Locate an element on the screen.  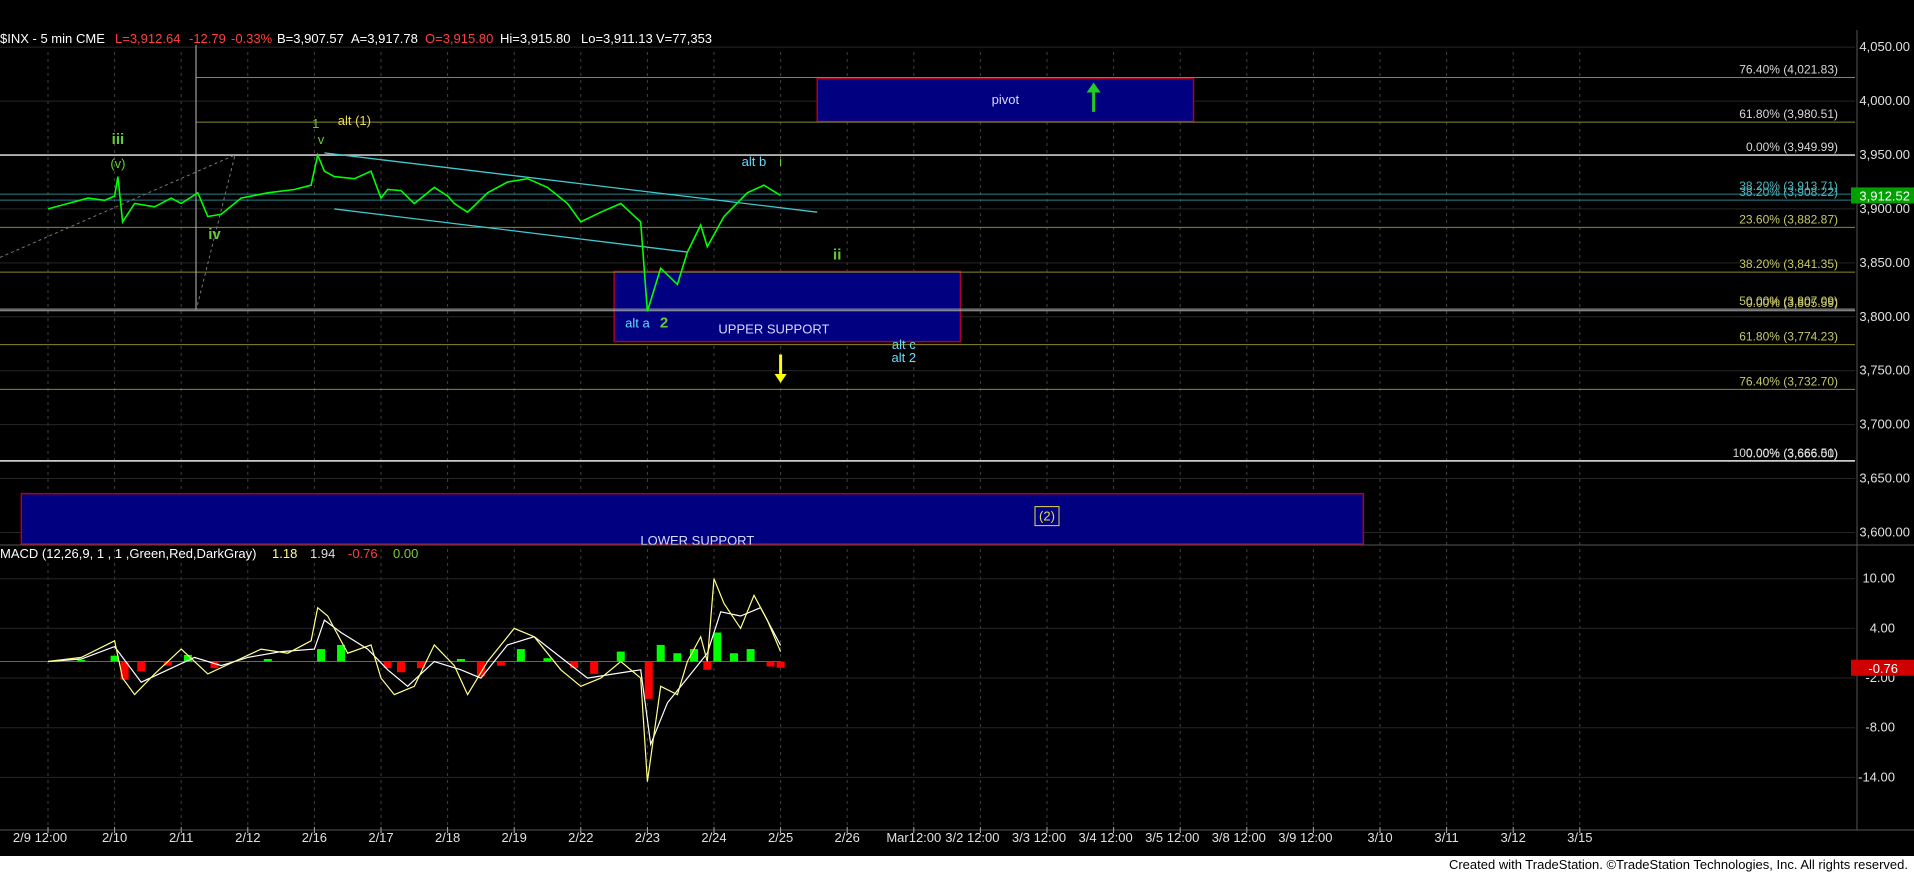
x-tick-label: 3/8 12:00 is located at coordinates (1239, 837).